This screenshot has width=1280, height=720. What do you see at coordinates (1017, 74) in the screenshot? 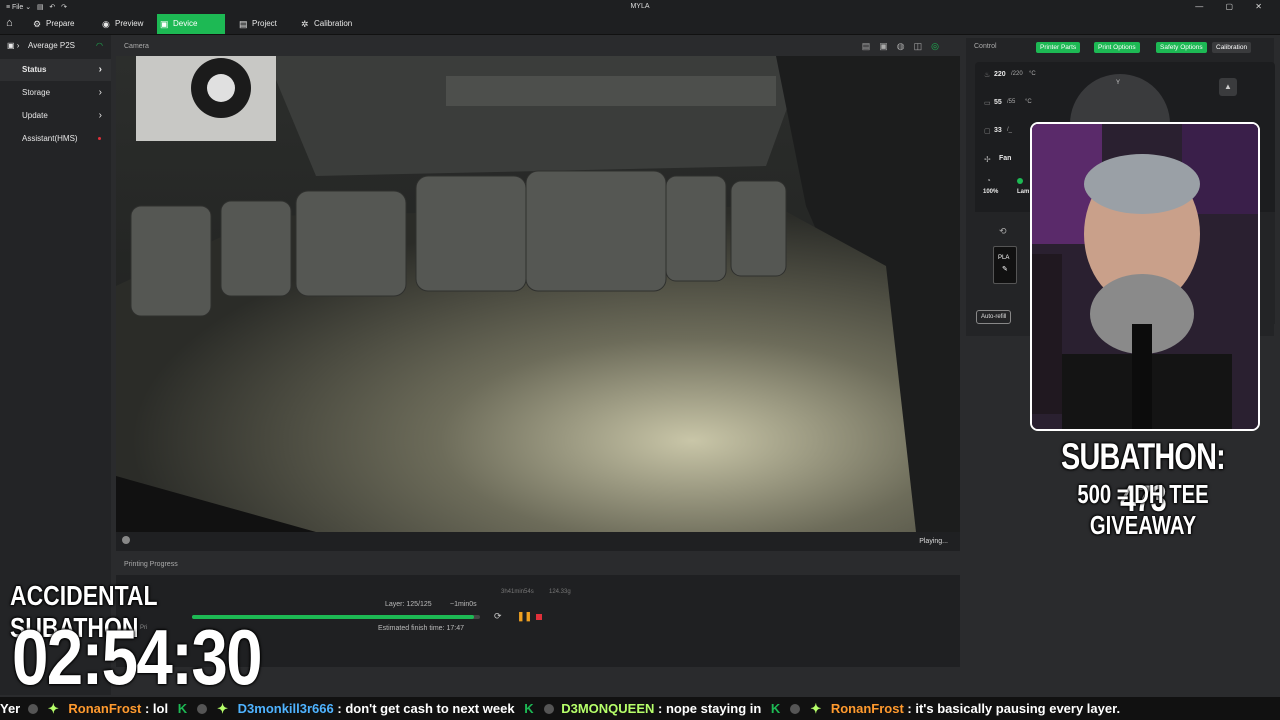
I see `nozzle-target: /220` at bounding box center [1017, 74].